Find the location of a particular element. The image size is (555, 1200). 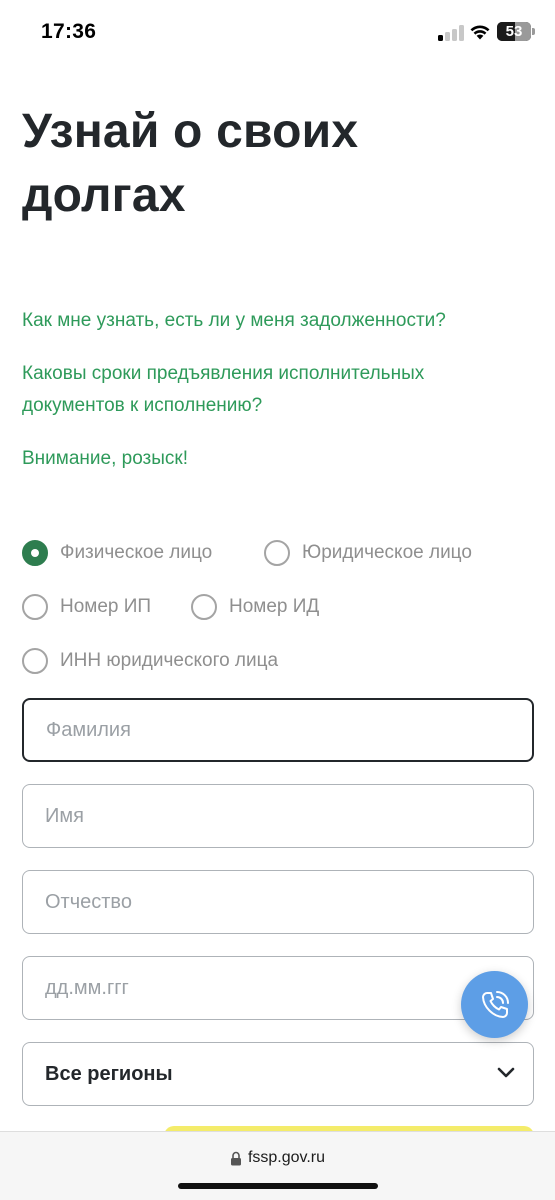

radio-ip-number: Номер ИП is located at coordinates (86, 607).